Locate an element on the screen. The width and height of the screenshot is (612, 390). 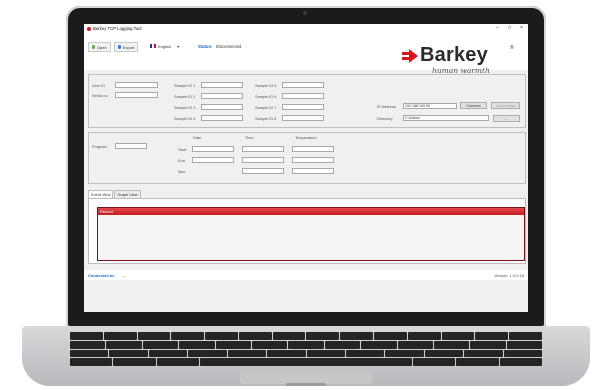
end-date-field is located at coordinates (213, 160).